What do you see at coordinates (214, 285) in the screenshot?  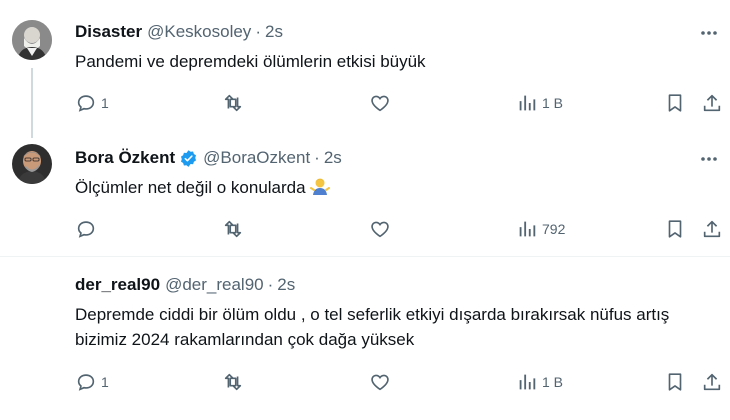 I see `author-handle: @der_real90` at bounding box center [214, 285].